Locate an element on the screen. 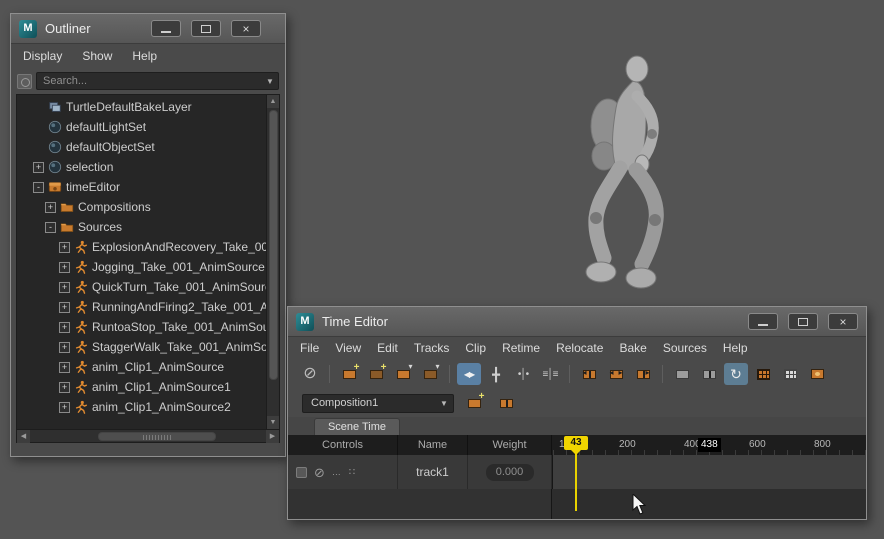  group-clips-icon is located at coordinates (682, 374).